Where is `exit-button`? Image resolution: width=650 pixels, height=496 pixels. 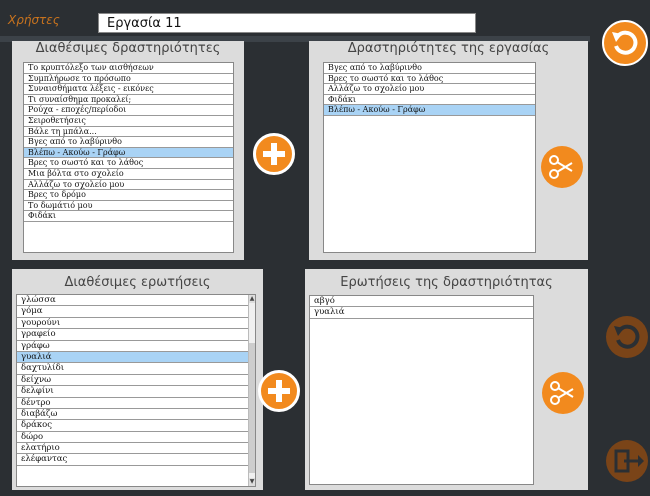
exit-button is located at coordinates (627, 461).